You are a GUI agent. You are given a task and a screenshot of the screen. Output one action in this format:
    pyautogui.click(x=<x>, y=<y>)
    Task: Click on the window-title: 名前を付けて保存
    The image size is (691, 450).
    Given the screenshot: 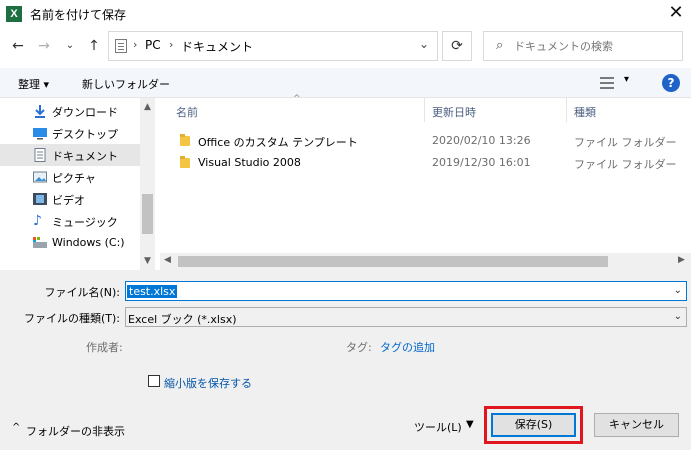 What is the action you would take?
    pyautogui.click(x=78, y=15)
    